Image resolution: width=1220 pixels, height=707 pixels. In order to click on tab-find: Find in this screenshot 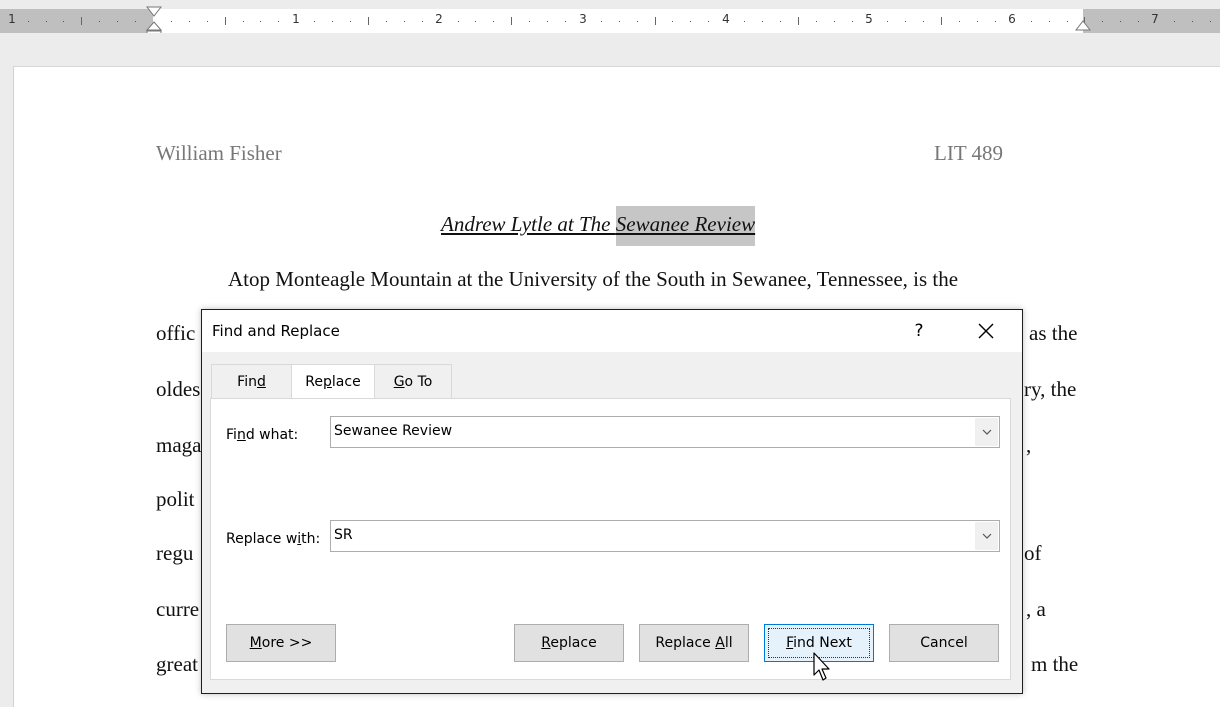, I will do `click(251, 381)`.